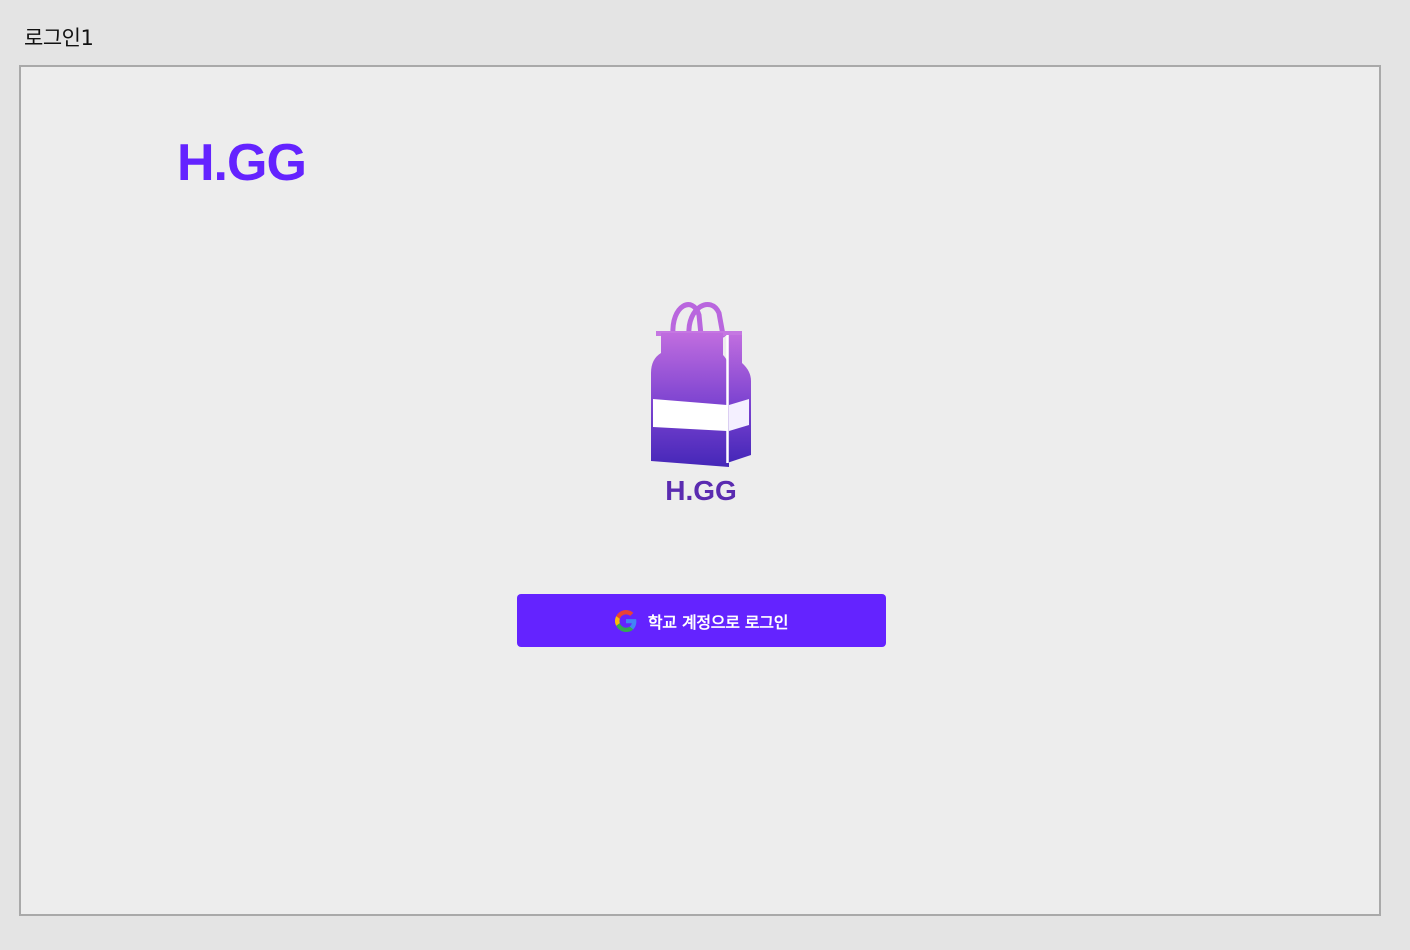 The width and height of the screenshot is (1410, 950). I want to click on logo-text: H.GG, so click(701, 490).